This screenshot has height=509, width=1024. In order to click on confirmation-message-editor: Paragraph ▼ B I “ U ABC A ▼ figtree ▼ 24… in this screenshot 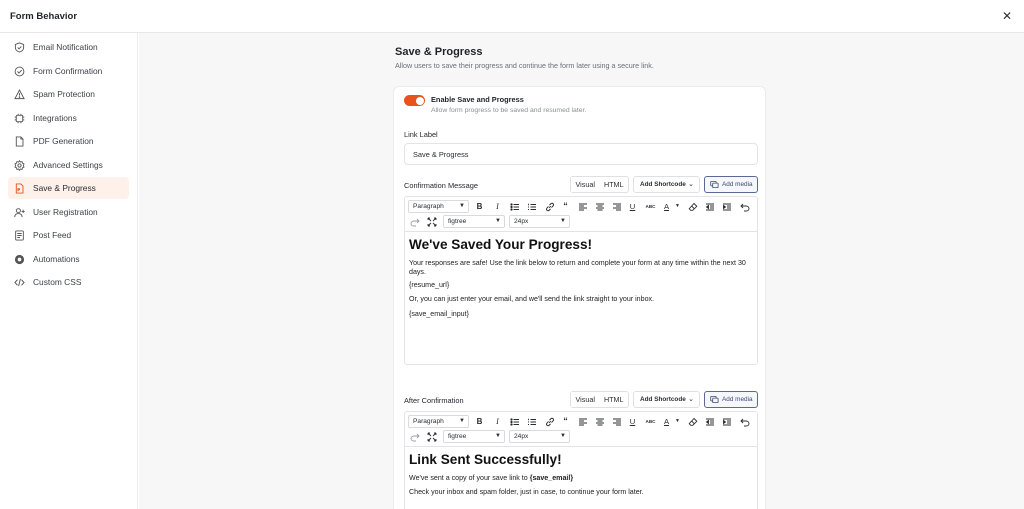, I will do `click(581, 280)`.